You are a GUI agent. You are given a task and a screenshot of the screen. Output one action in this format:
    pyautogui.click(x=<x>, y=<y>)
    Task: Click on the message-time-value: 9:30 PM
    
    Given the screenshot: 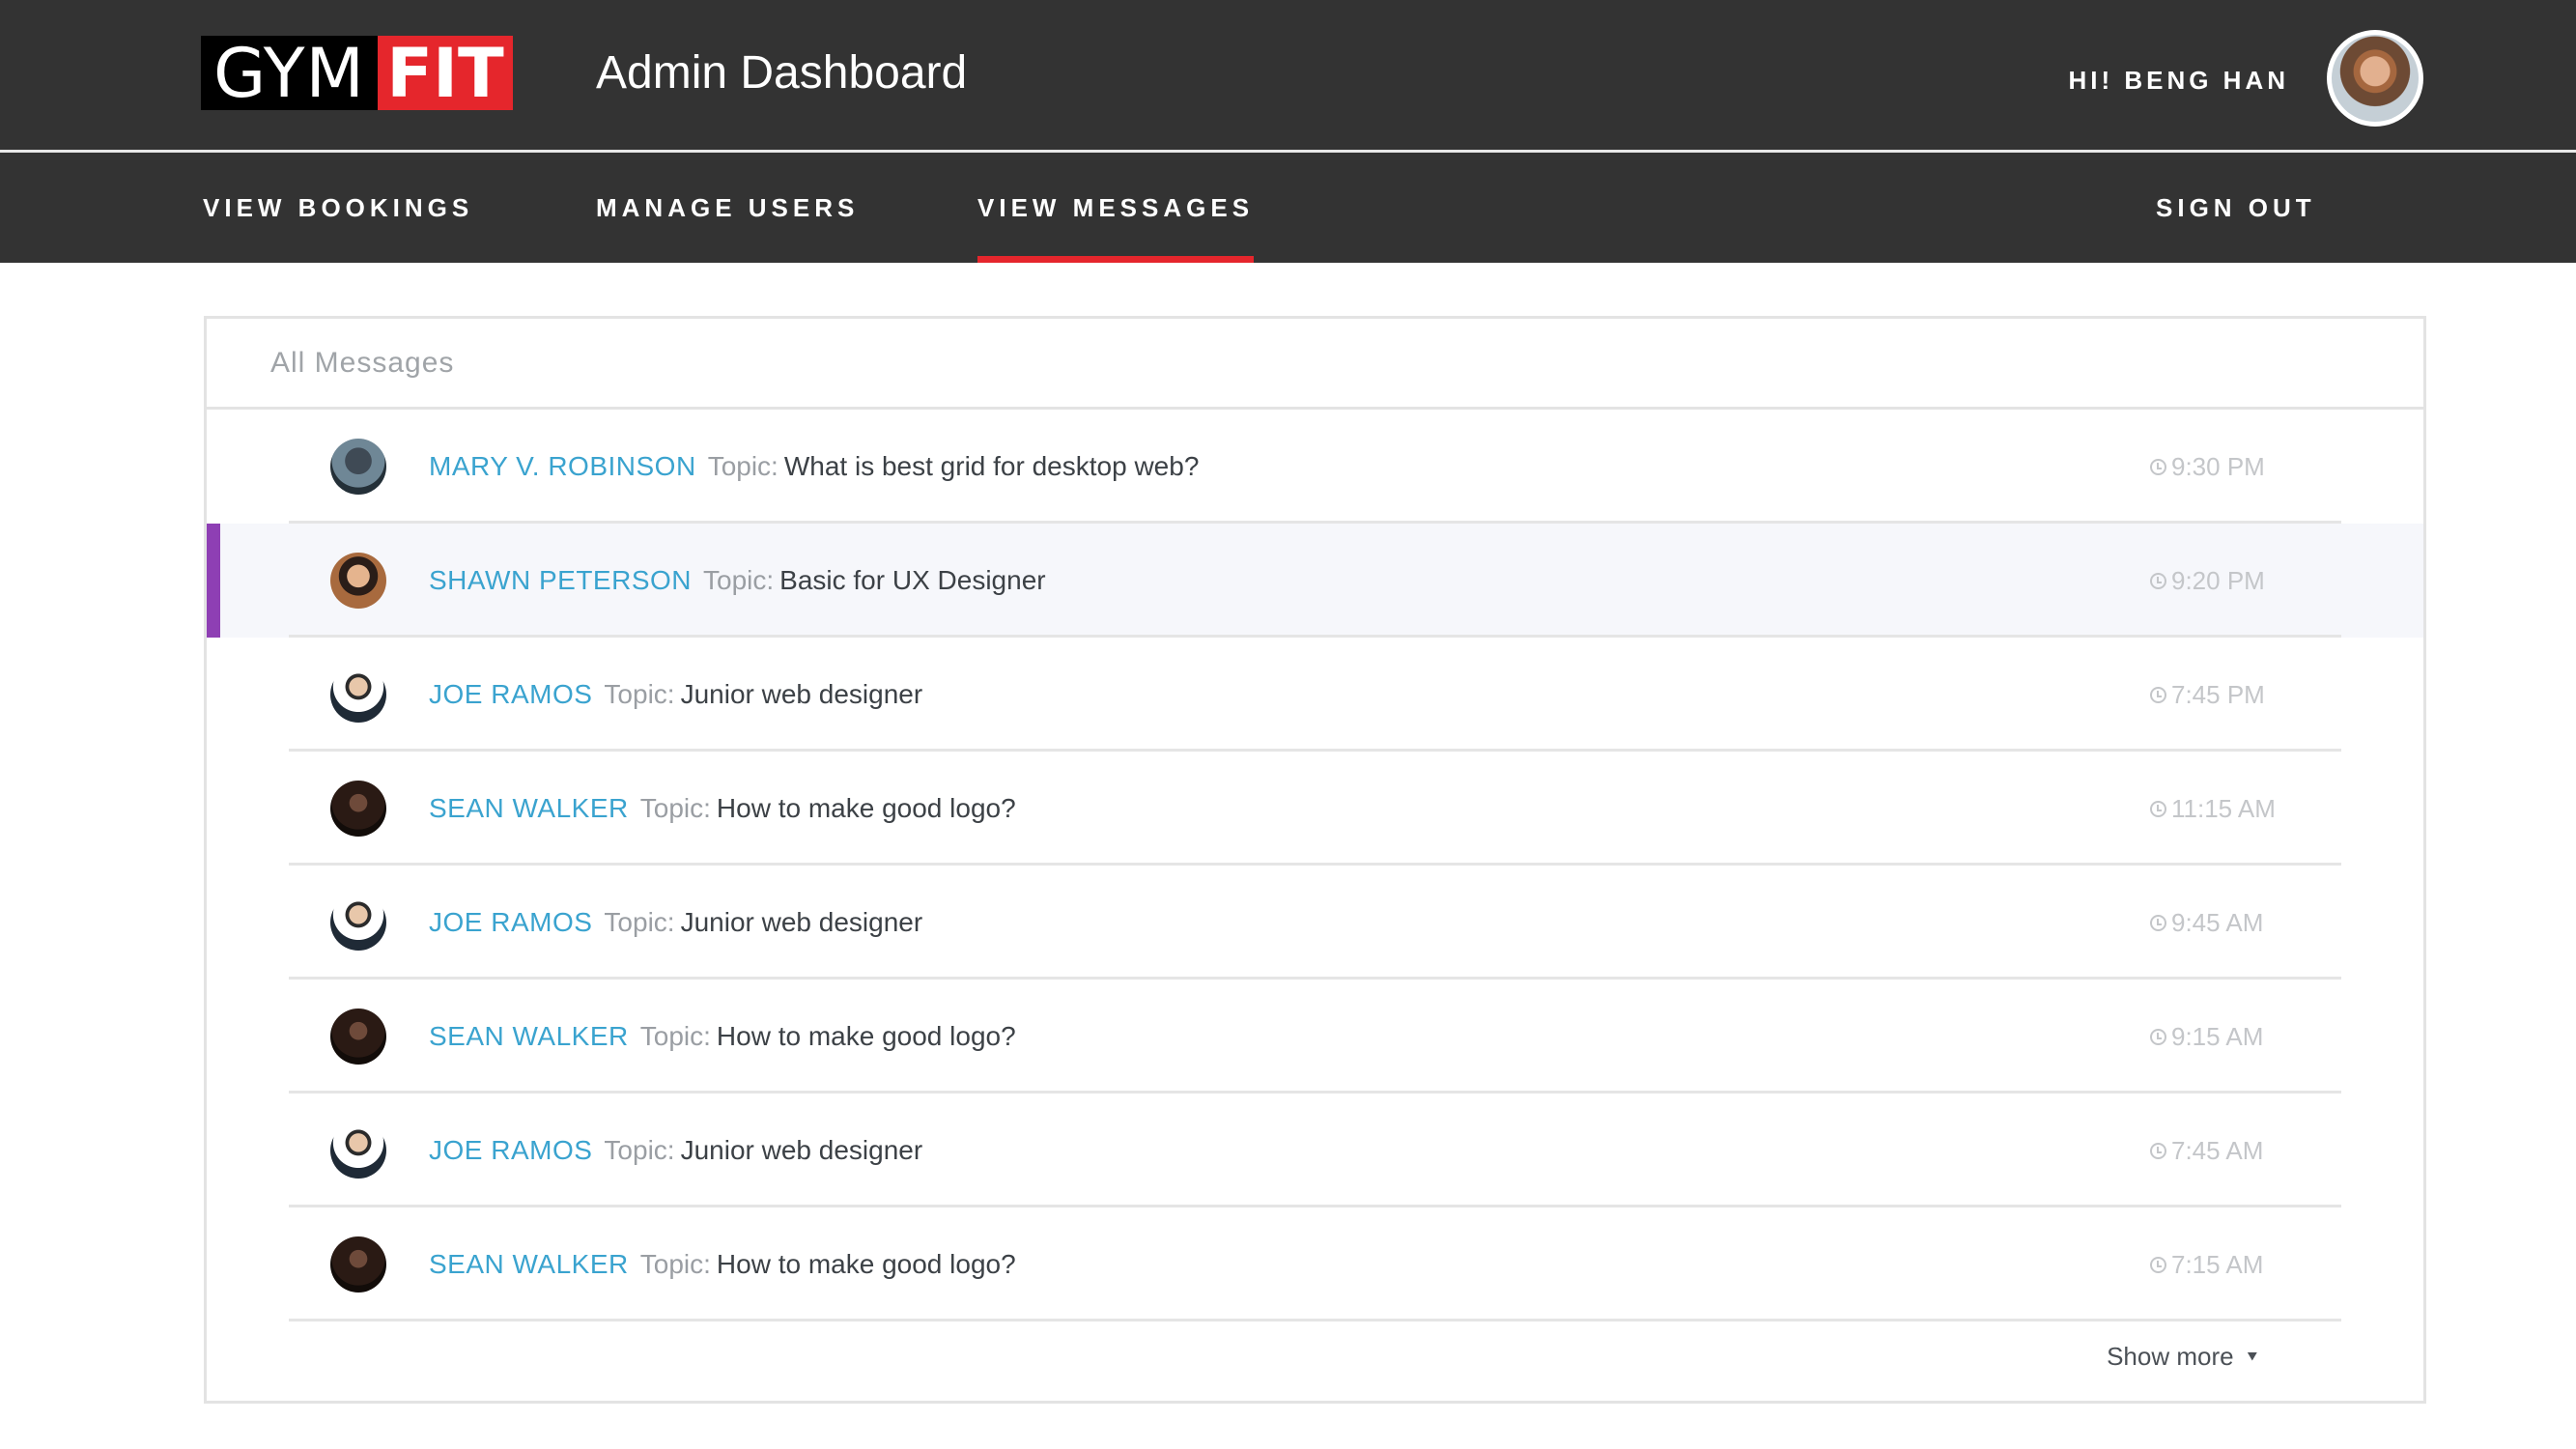 What is the action you would take?
    pyautogui.click(x=2218, y=466)
    